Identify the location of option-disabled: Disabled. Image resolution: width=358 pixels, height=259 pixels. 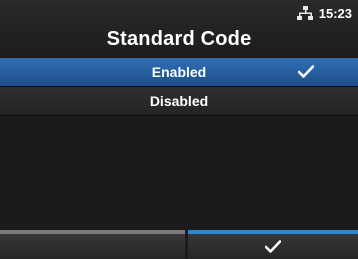
(179, 101).